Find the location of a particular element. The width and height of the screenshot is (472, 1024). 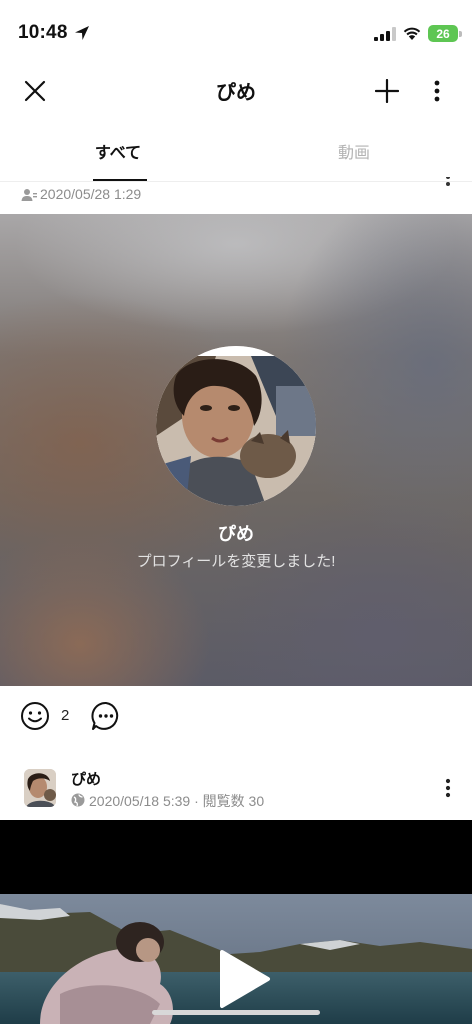

close-icon is located at coordinates (35, 91).